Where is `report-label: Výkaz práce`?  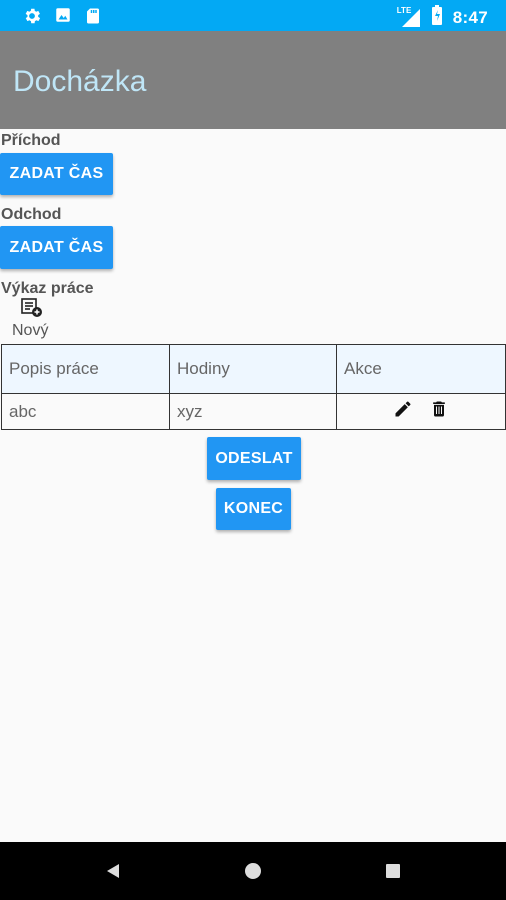 report-label: Výkaz práce is located at coordinates (47, 288).